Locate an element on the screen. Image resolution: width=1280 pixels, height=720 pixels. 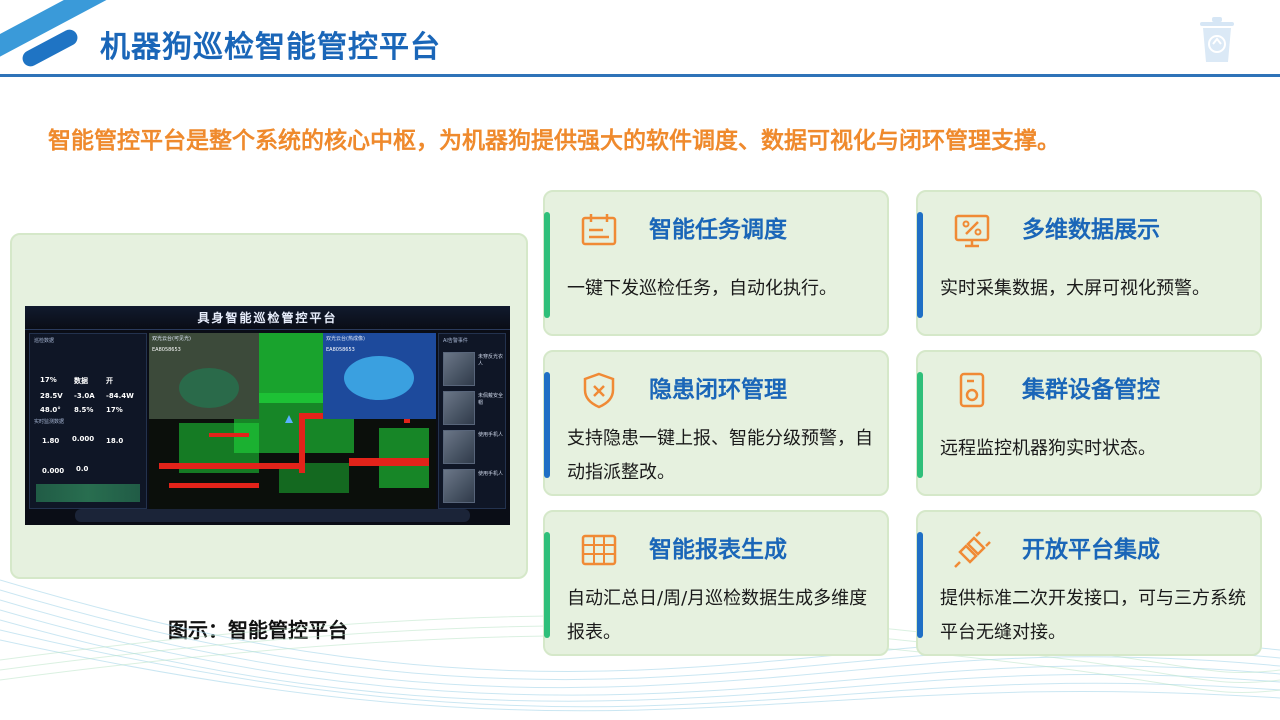
stat-value: 28.5V is located at coordinates (51, 396).